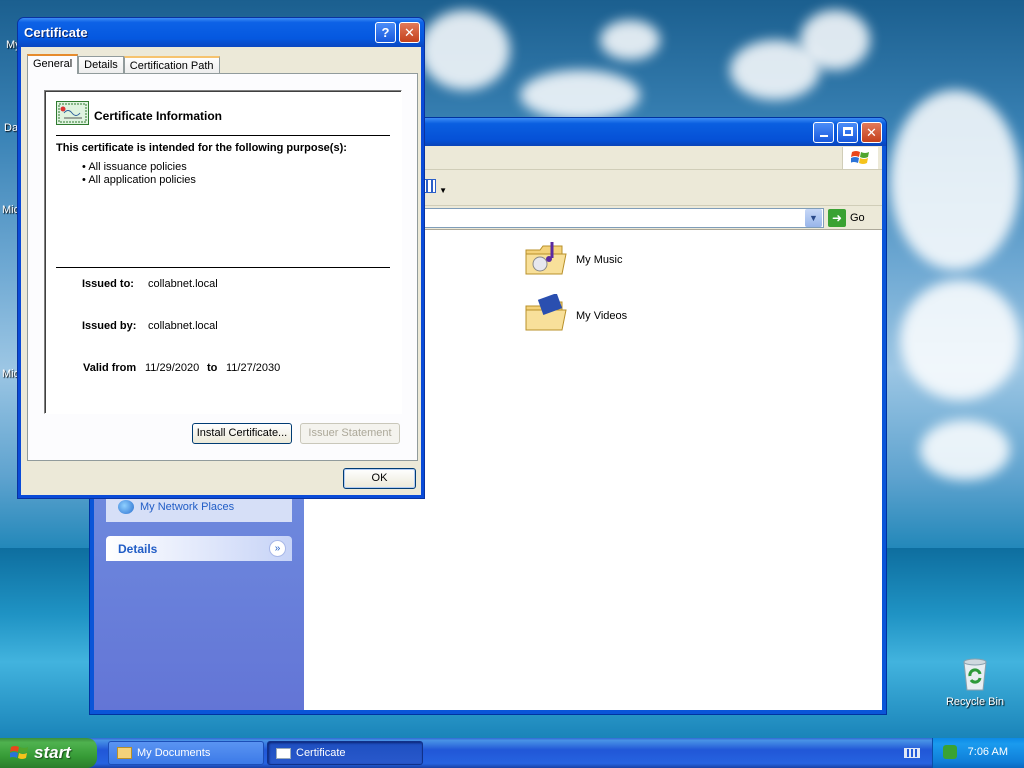 This screenshot has width=1024, height=768. Describe the element at coordinates (379, 478) in the screenshot. I see `ok-button: OK` at that location.